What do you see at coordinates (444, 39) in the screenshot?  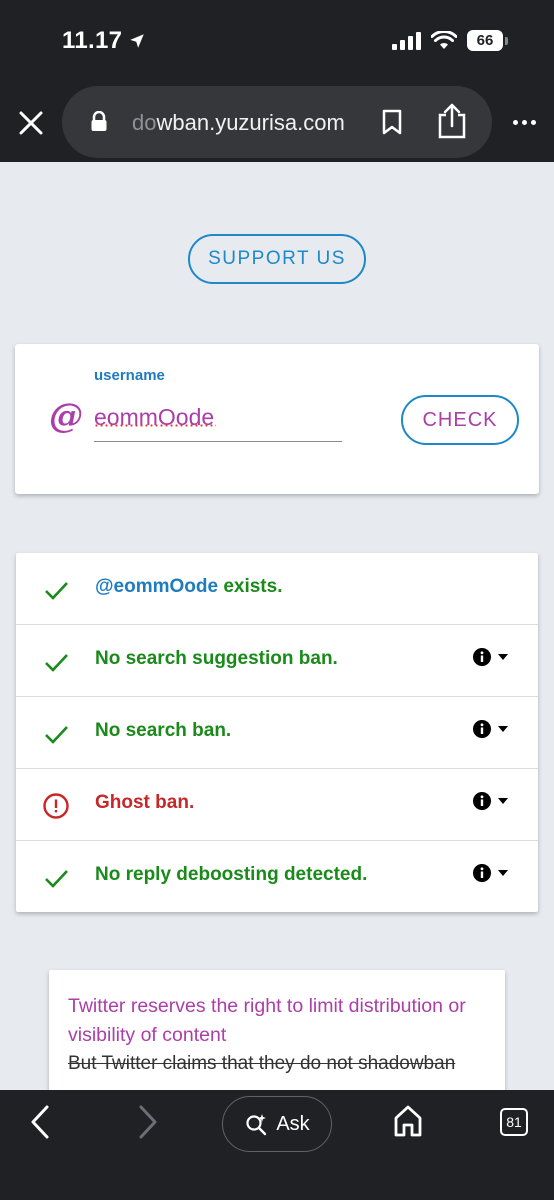 I see `wifi-icon` at bounding box center [444, 39].